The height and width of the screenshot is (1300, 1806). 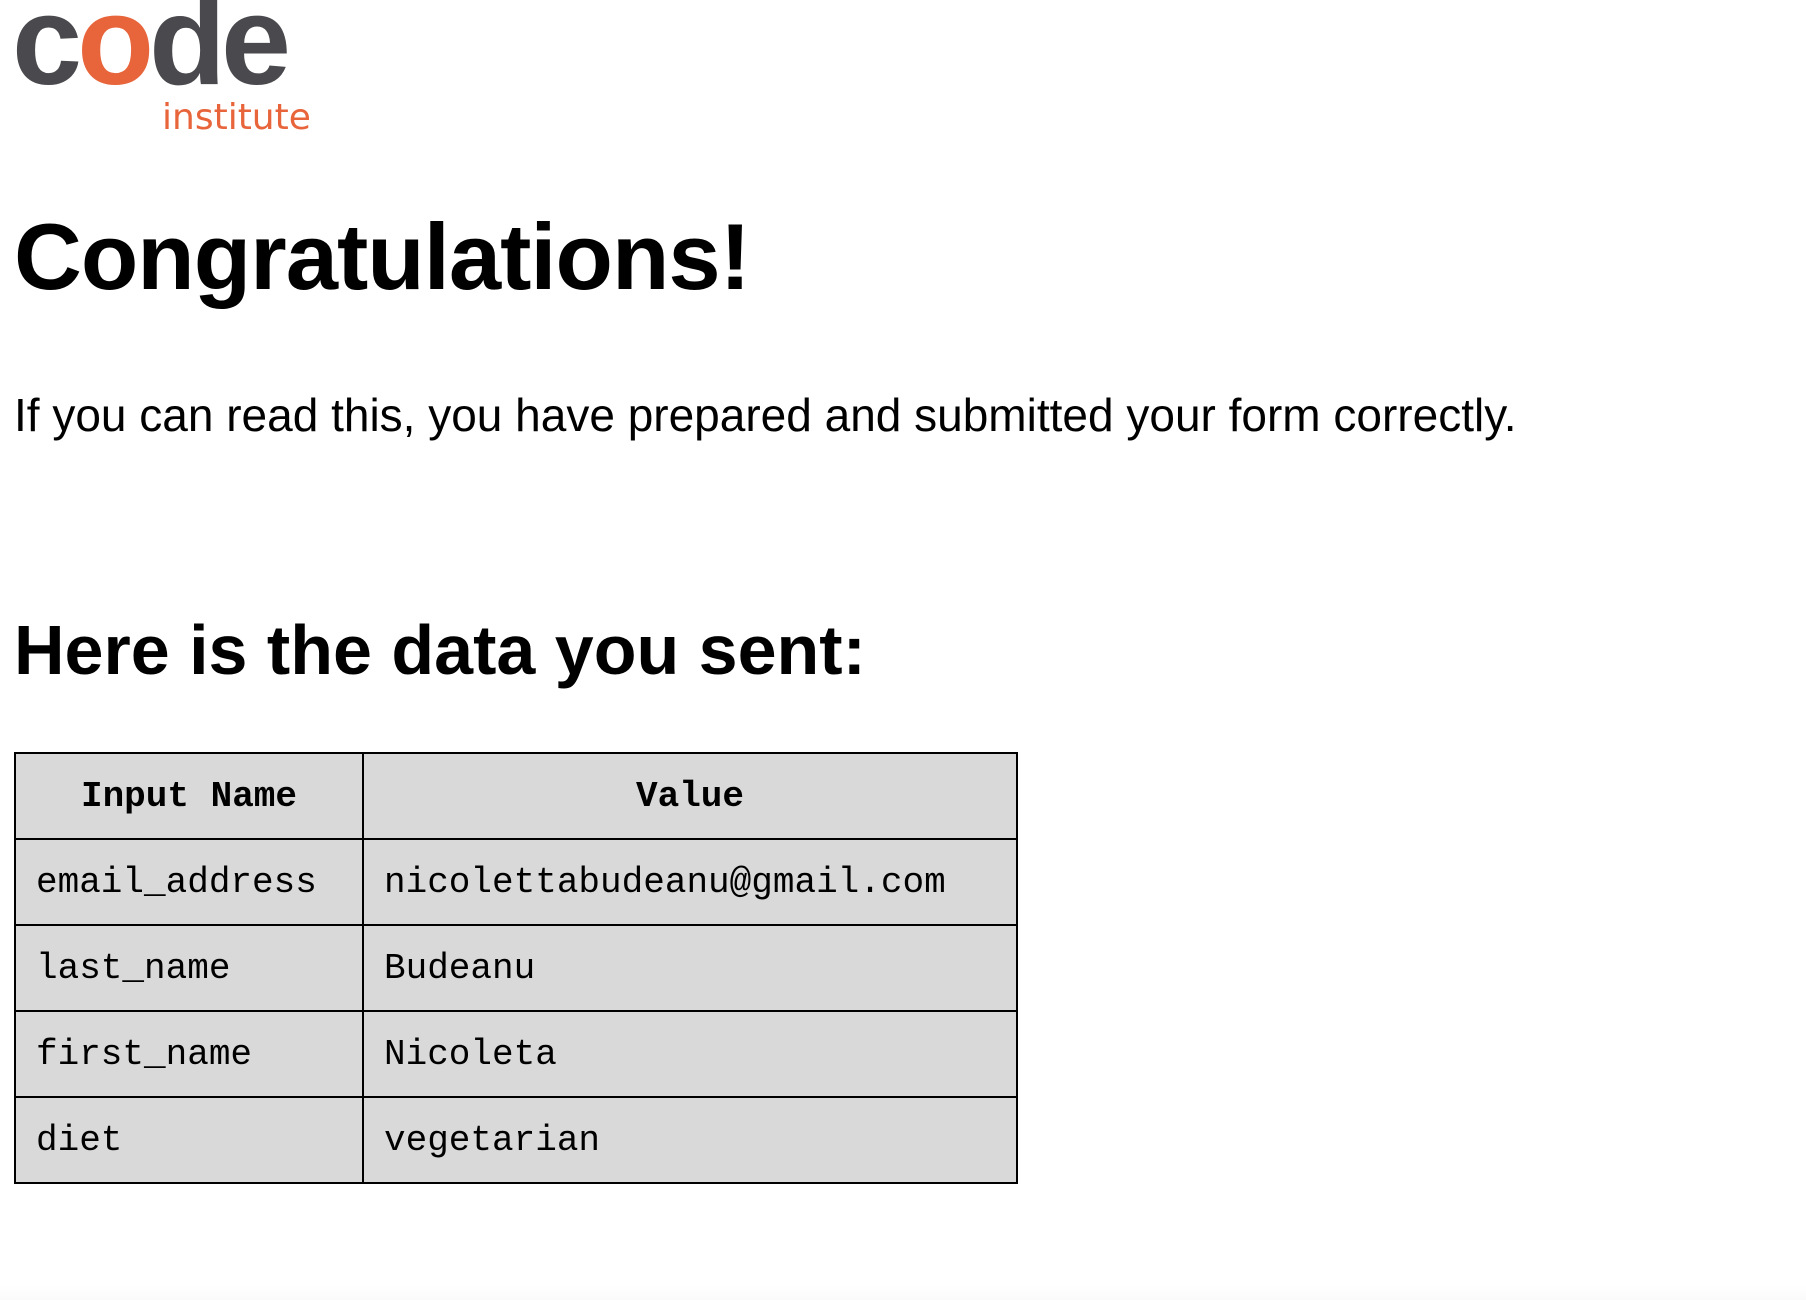 What do you see at coordinates (690, 1054) in the screenshot?
I see `value-cell: Nicoleta` at bounding box center [690, 1054].